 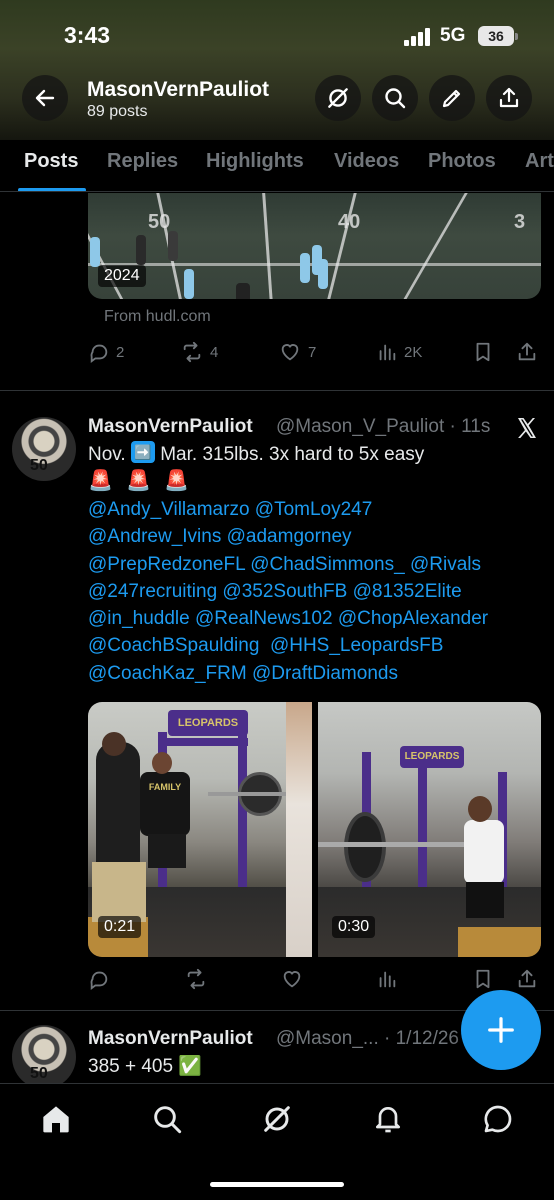 I want to click on video-thumbnail: LEOPARDS 0:30, so click(x=429, y=829).